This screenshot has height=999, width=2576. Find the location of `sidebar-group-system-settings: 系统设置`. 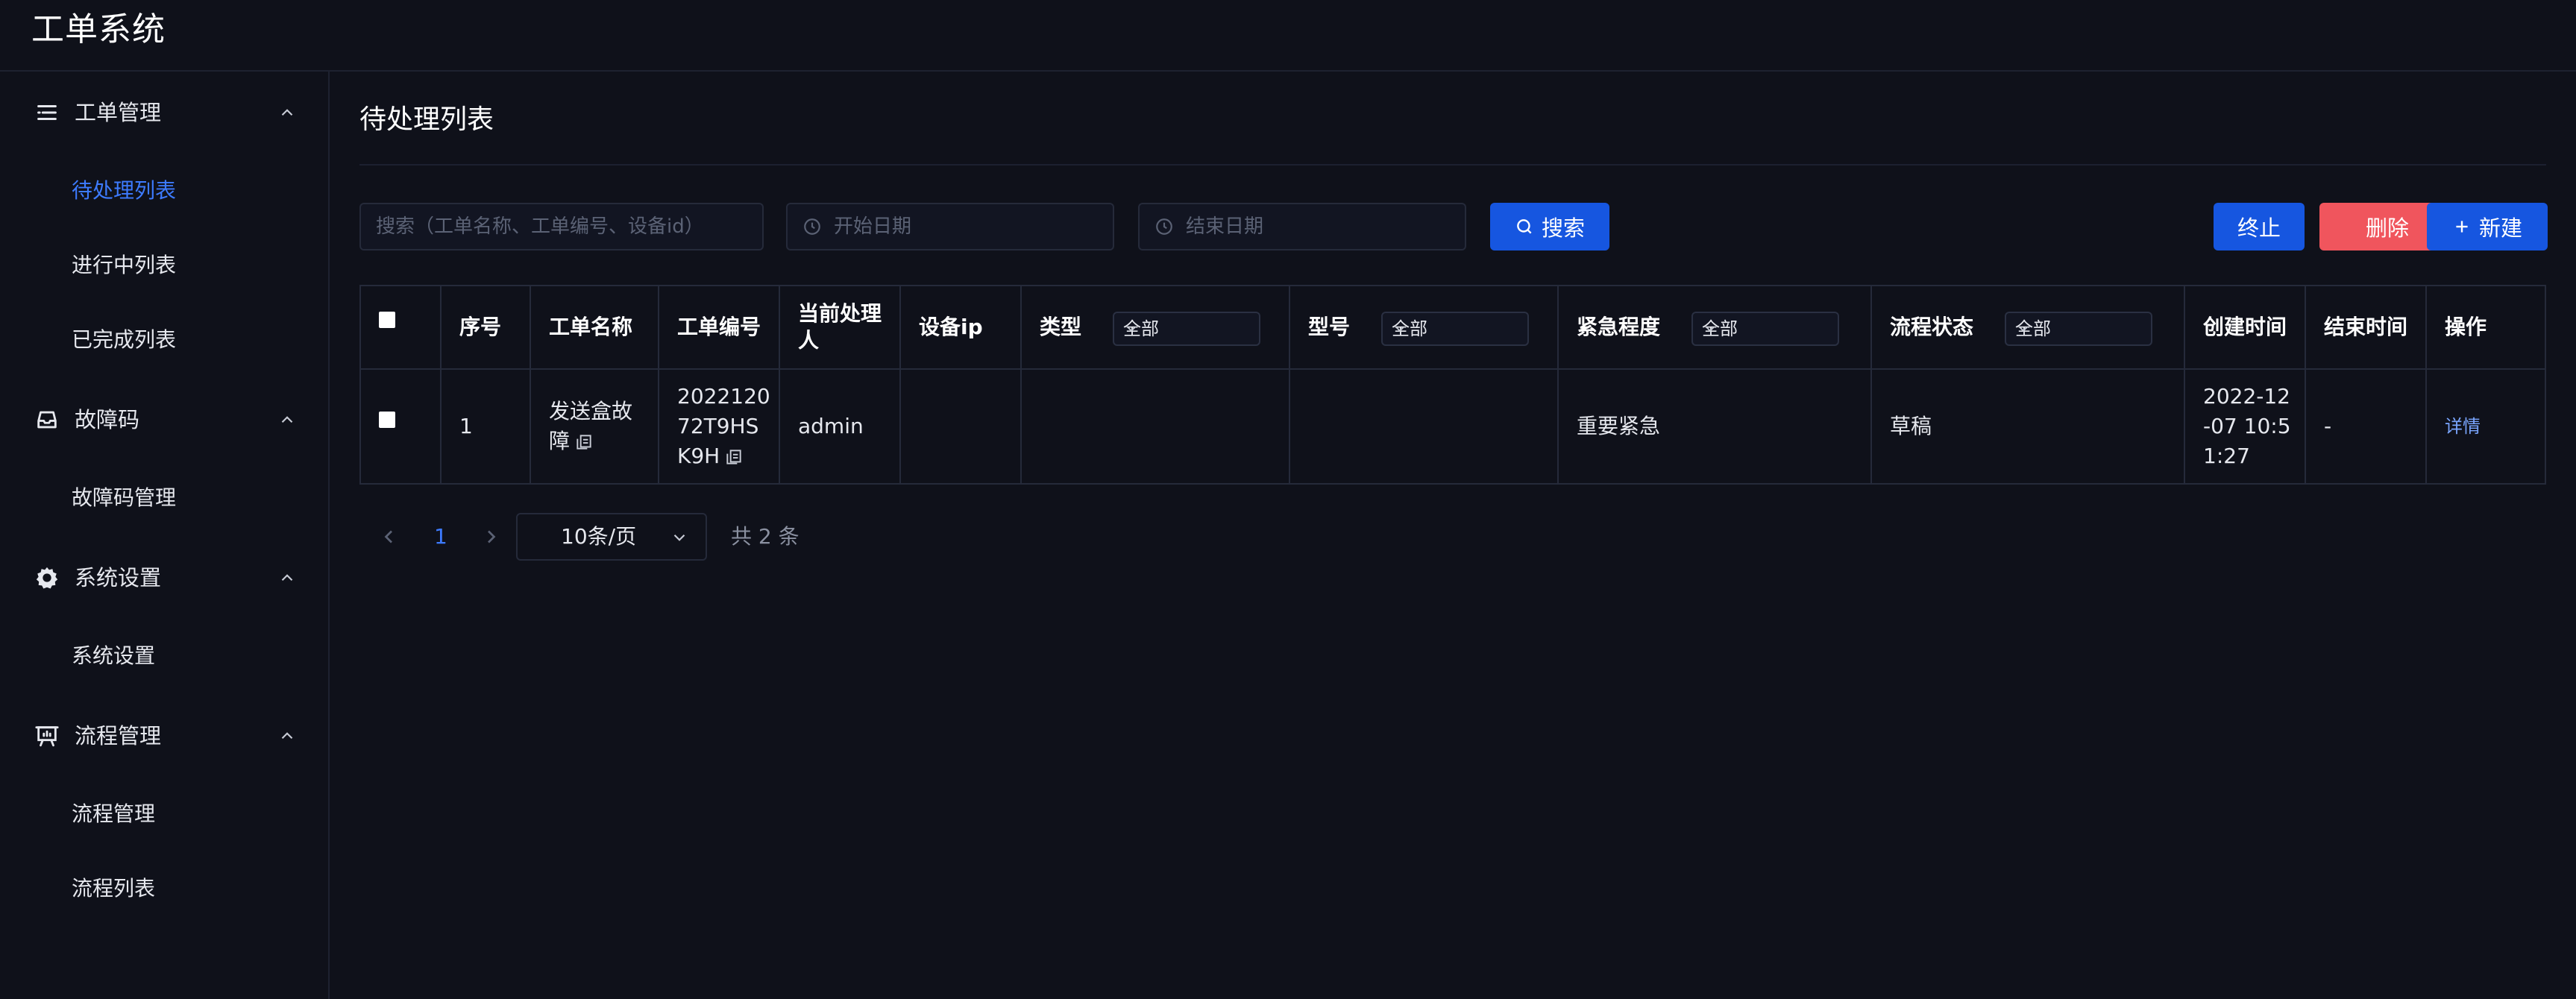

sidebar-group-system-settings: 系统设置 is located at coordinates (165, 578).